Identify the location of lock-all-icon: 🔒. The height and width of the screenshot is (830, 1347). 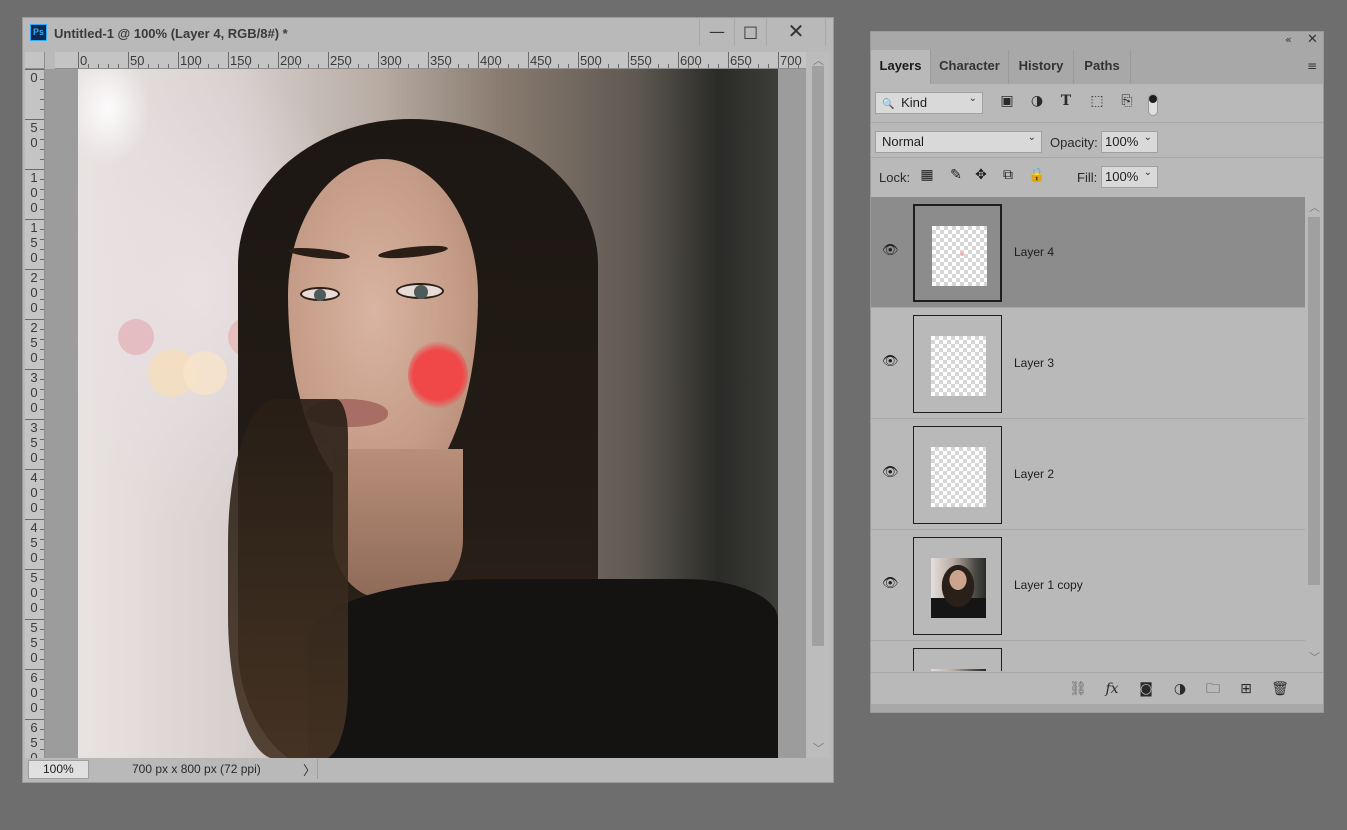
(1037, 175).